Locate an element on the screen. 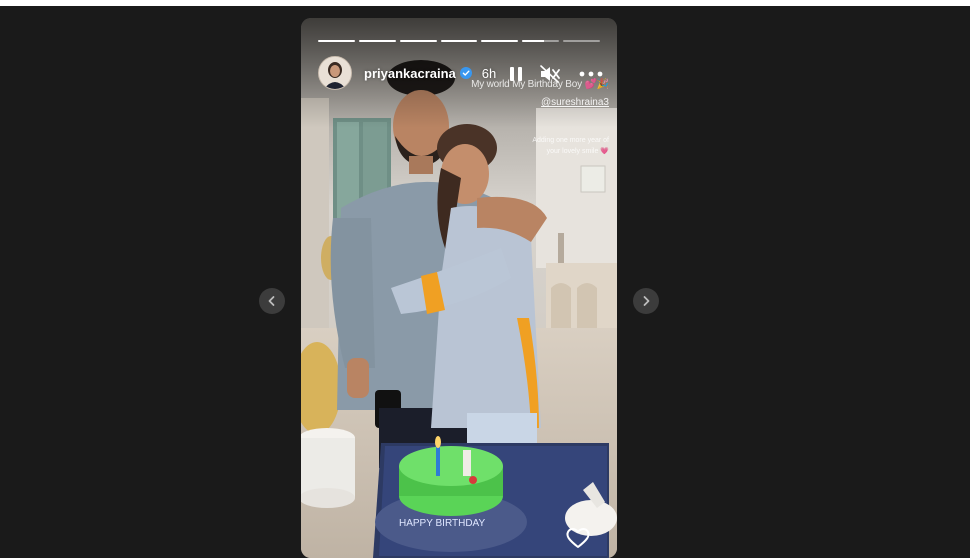 The height and width of the screenshot is (558, 970). like-button is located at coordinates (578, 538).